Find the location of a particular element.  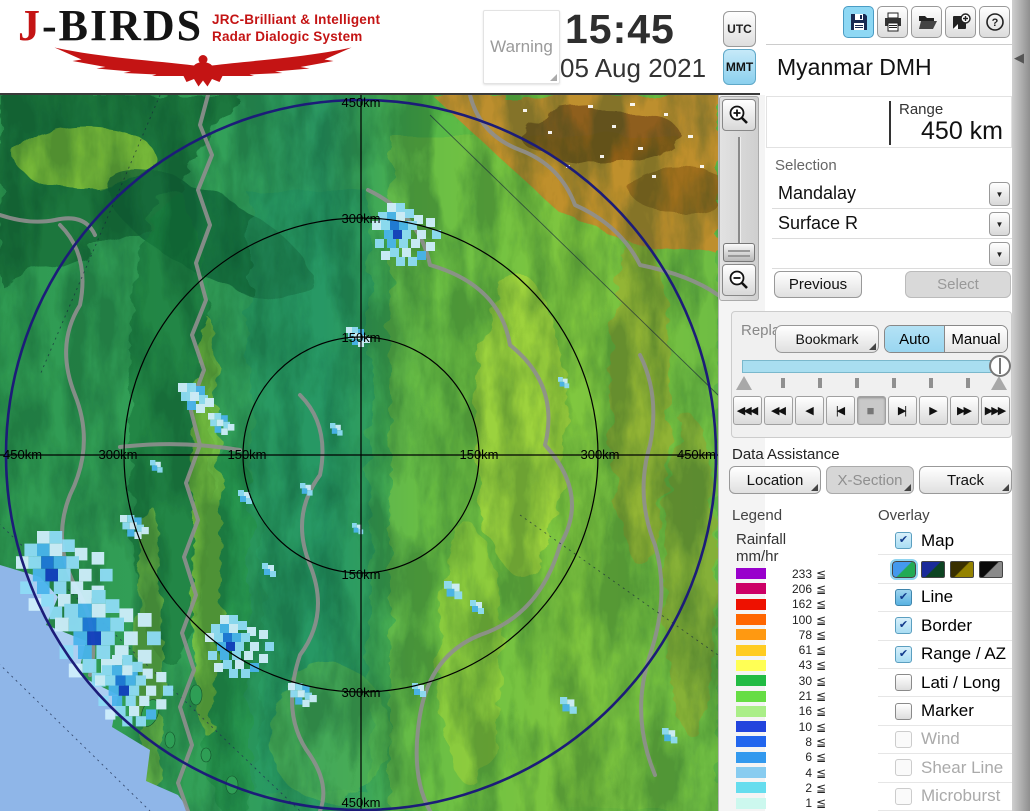

legend-value: 2 is located at coordinates (808, 787).